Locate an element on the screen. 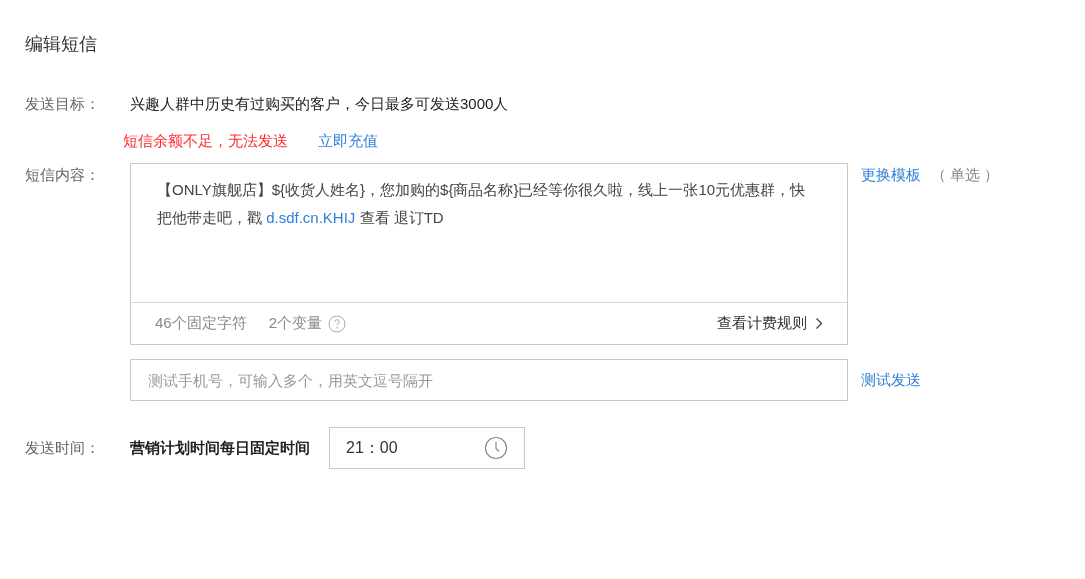  variable-count: 2个变量 is located at coordinates (295, 323).